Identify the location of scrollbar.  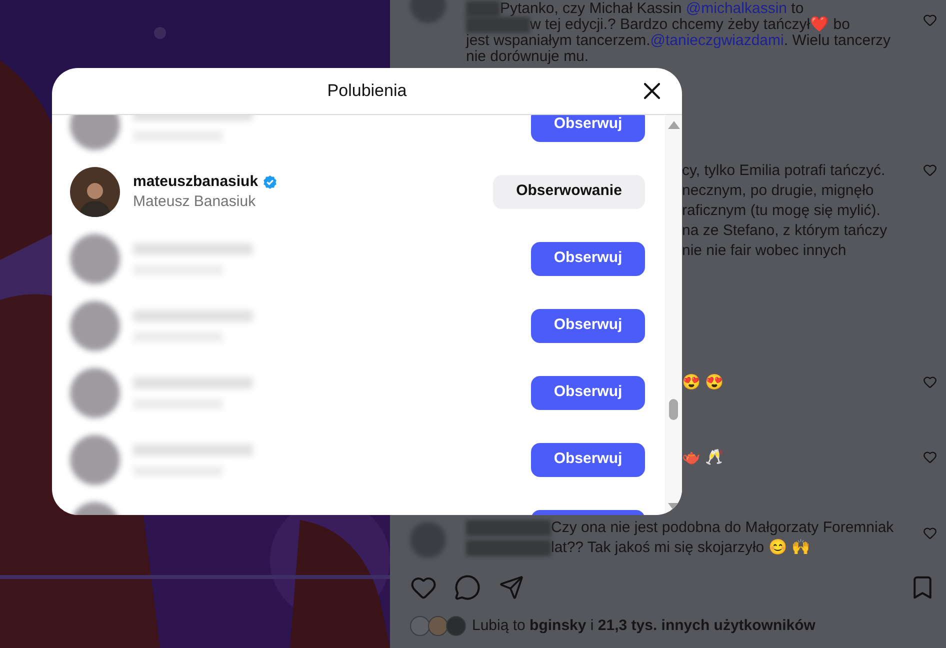
(673, 315).